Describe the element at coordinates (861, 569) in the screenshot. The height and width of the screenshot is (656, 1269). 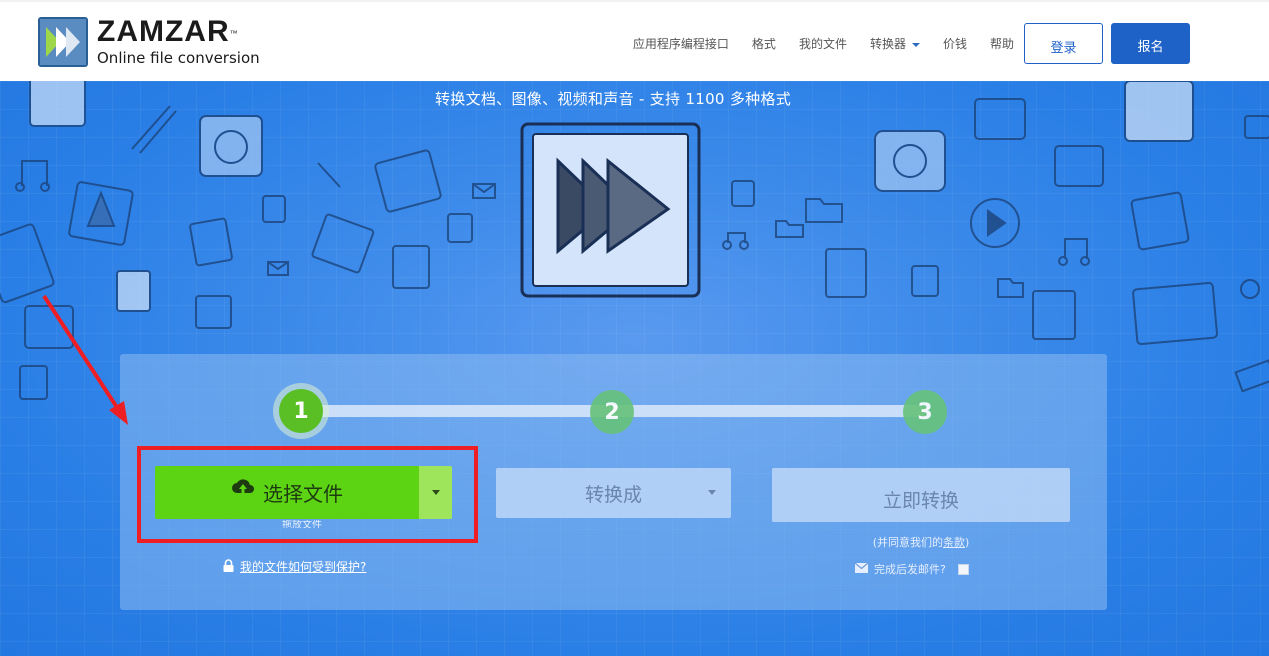
I see `envelope-icon` at that location.